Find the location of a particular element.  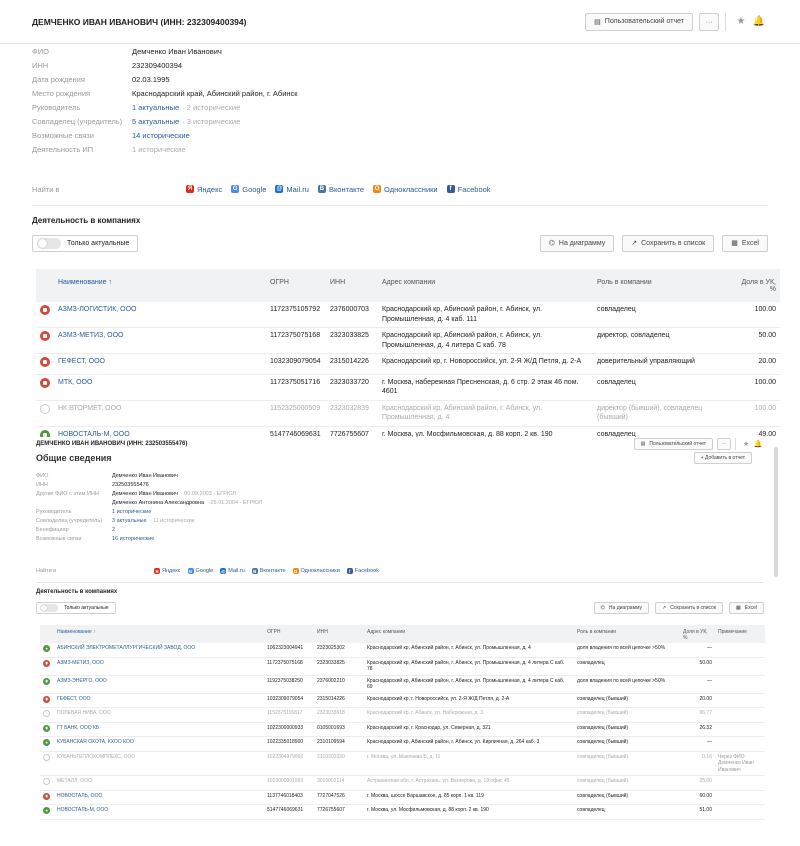

info-value: 5 актуальные is located at coordinates (155, 121).